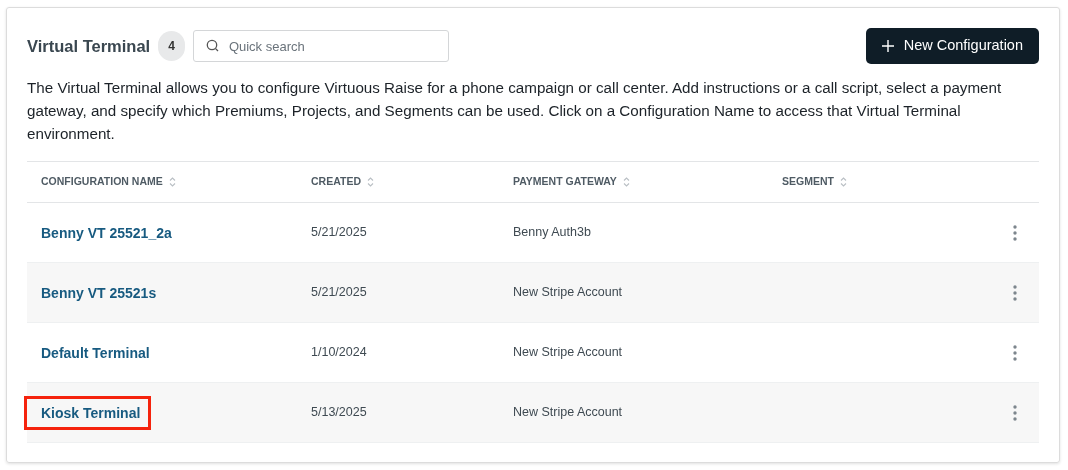 The image size is (1068, 470). What do you see at coordinates (89, 46) in the screenshot?
I see `page-title: Virtual Terminal` at bounding box center [89, 46].